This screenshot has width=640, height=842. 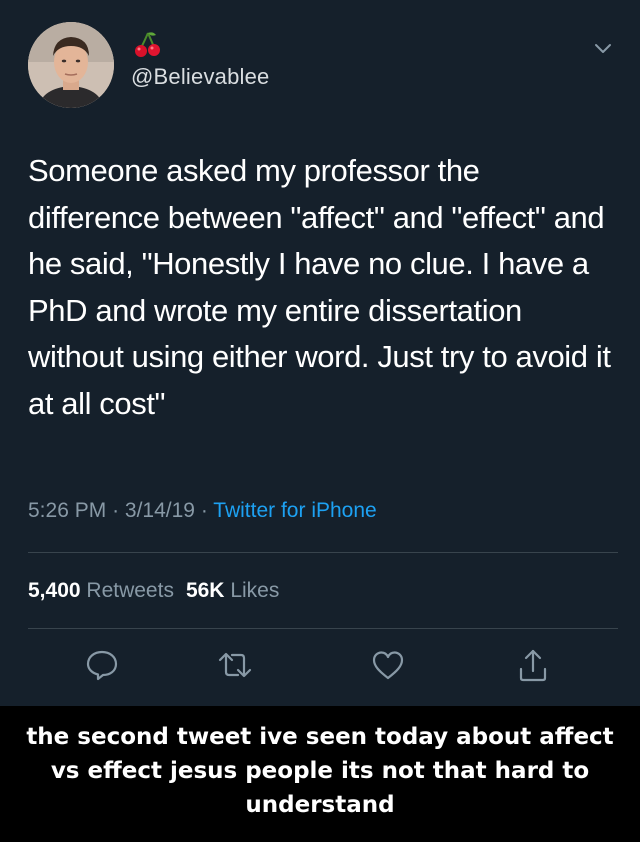 What do you see at coordinates (603, 49) in the screenshot?
I see `chevron-down-icon` at bounding box center [603, 49].